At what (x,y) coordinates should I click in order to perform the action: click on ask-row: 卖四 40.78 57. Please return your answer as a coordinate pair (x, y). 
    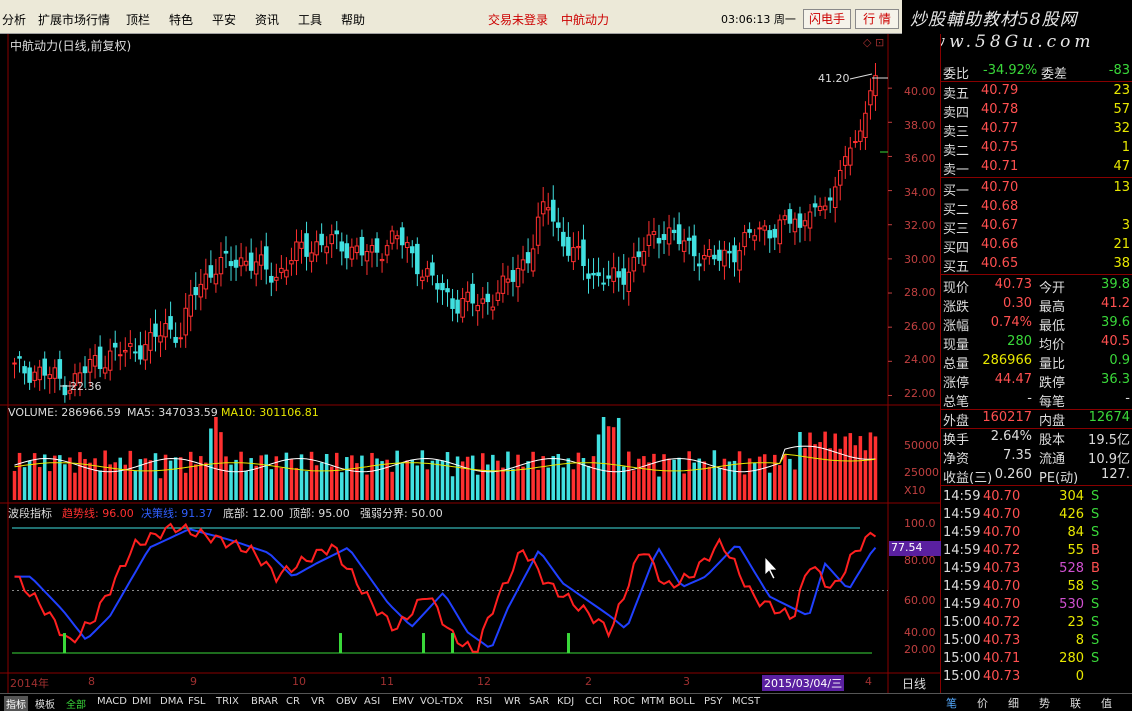
    Looking at the image, I should click on (1036, 111).